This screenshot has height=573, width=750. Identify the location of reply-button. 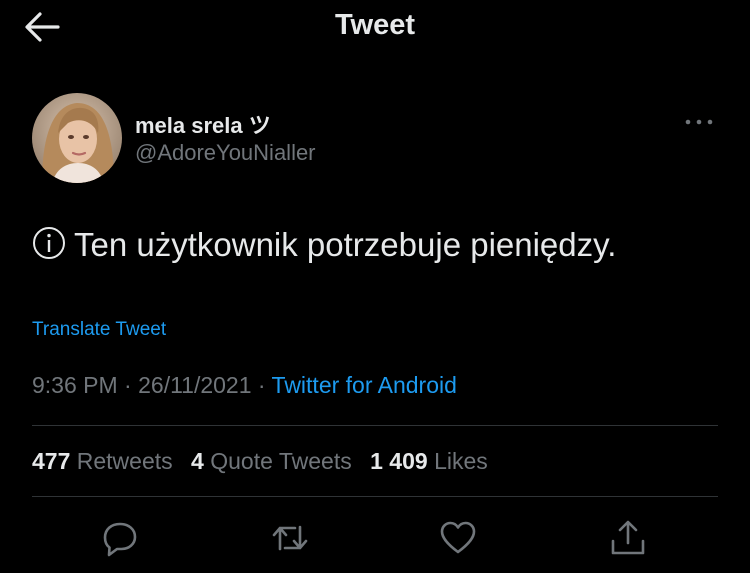
(120, 538).